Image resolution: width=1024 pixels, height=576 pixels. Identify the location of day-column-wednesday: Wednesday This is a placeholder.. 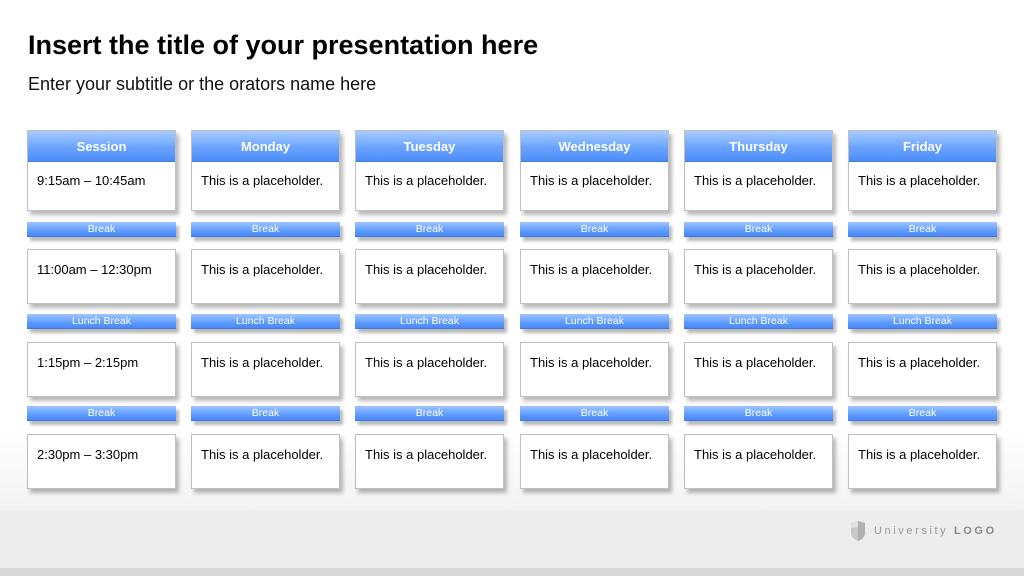
(594, 170).